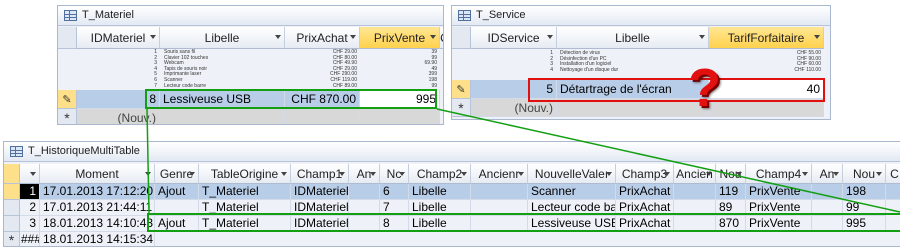 The image size is (900, 247). Describe the element at coordinates (551, 61) in the screenshot. I see `service-id-column: 1 2 3 4` at that location.